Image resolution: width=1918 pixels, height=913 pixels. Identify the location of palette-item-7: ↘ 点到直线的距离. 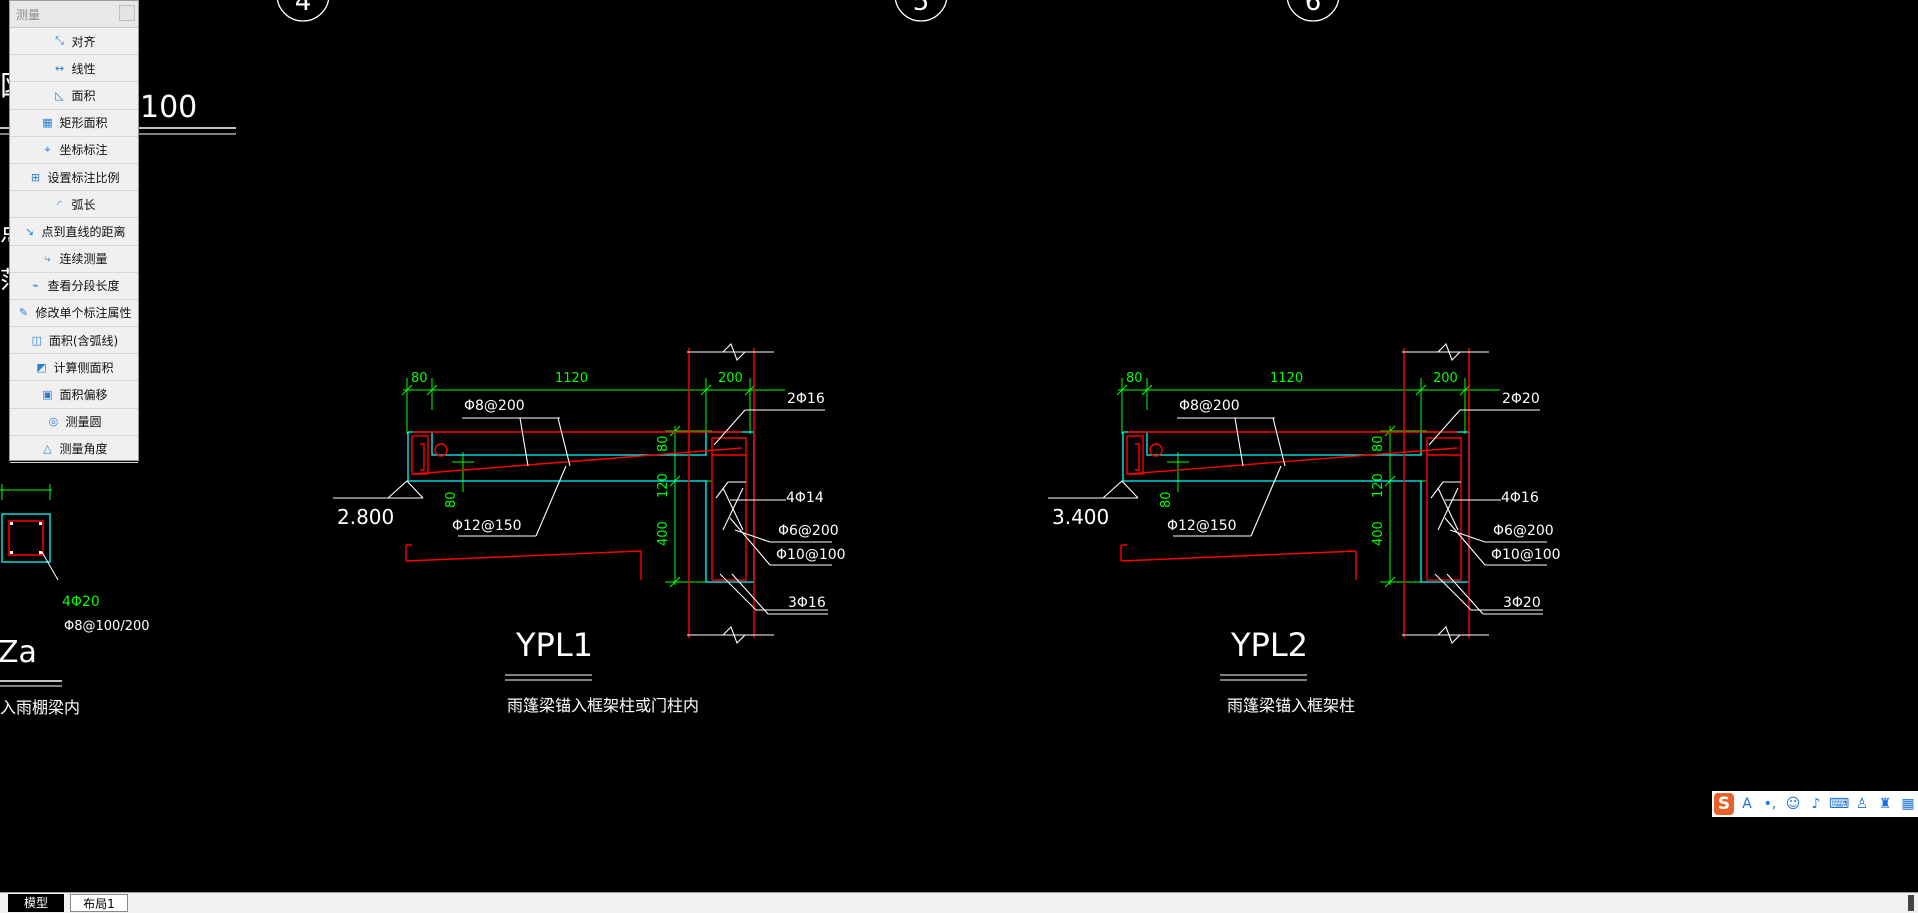
(74, 232).